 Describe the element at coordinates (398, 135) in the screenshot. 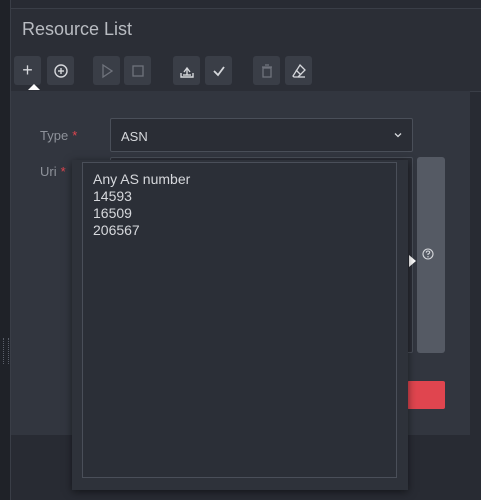

I see `chevron-down-icon` at that location.